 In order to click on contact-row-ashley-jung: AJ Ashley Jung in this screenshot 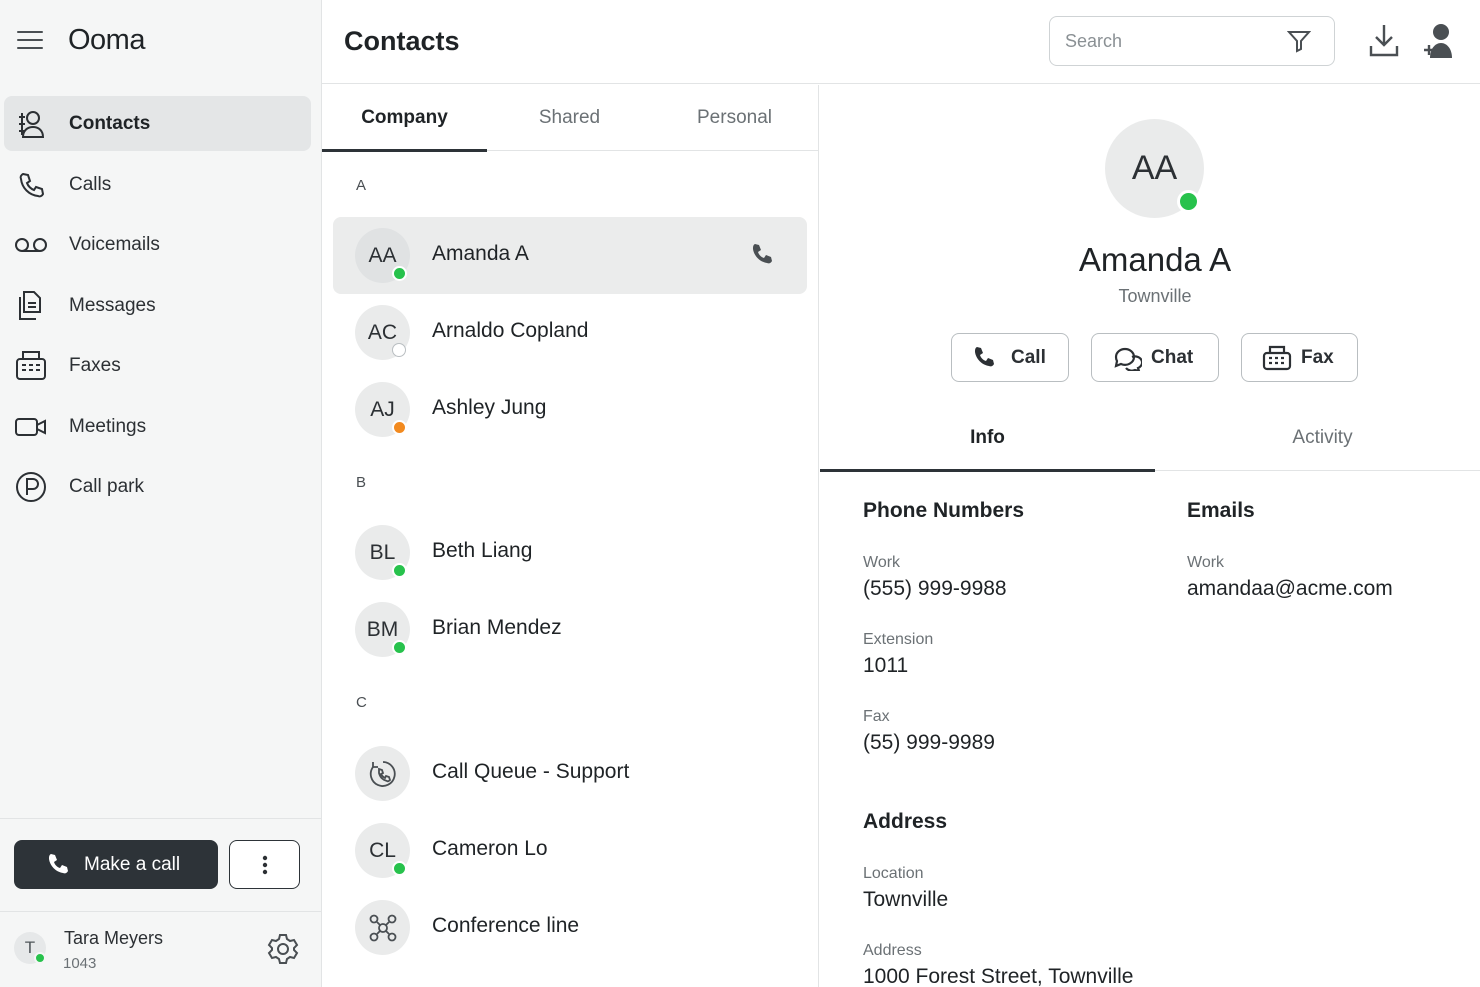, I will do `click(570, 409)`.